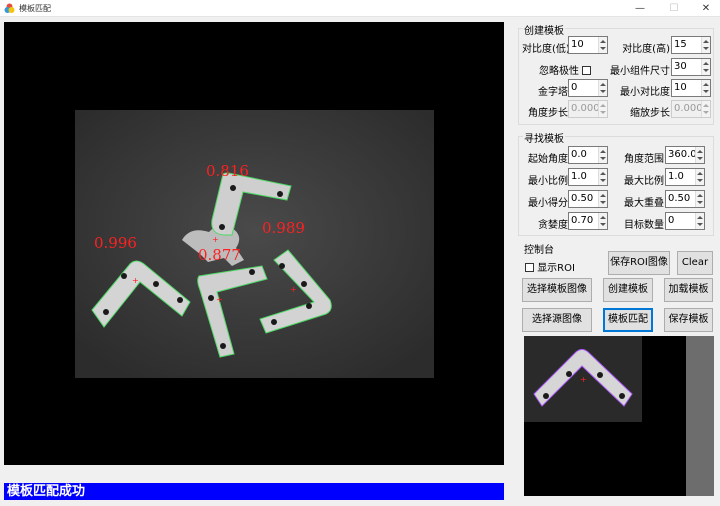 Image resolution: width=720 pixels, height=506 pixels. Describe the element at coordinates (685, 199) in the screenshot. I see `max-overlap-stepper: 0.50` at that location.